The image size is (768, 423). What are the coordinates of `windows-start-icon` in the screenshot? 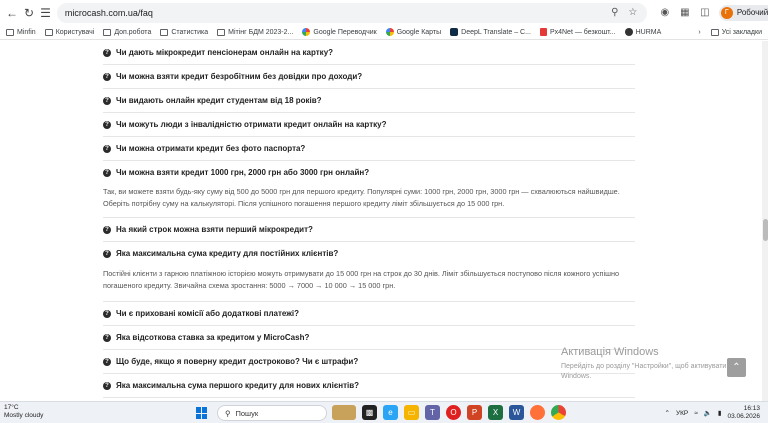 It's located at (202, 413).